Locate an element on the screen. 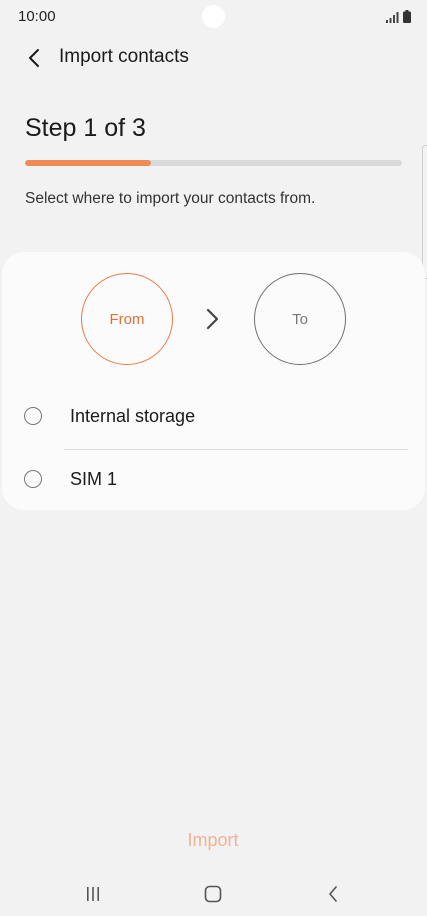 The width and height of the screenshot is (427, 916). chevron-left-icon is located at coordinates (34, 58).